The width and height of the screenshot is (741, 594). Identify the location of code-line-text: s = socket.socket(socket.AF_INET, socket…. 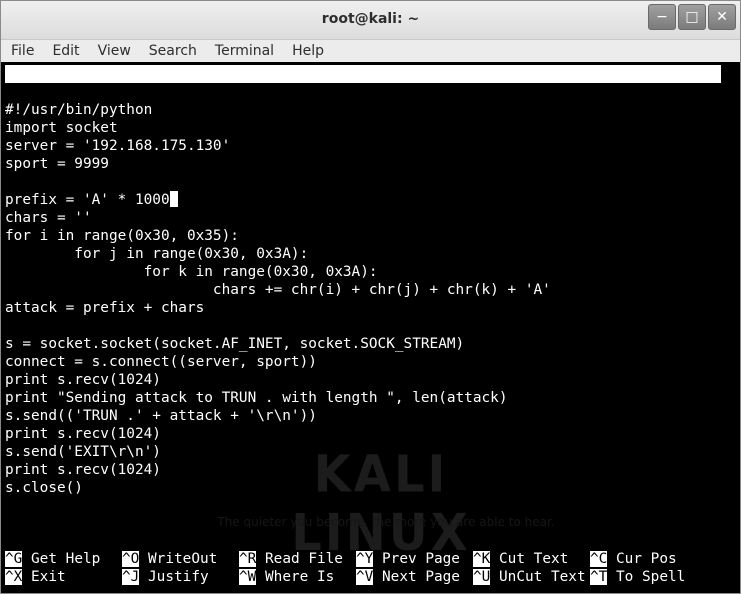
(235, 344).